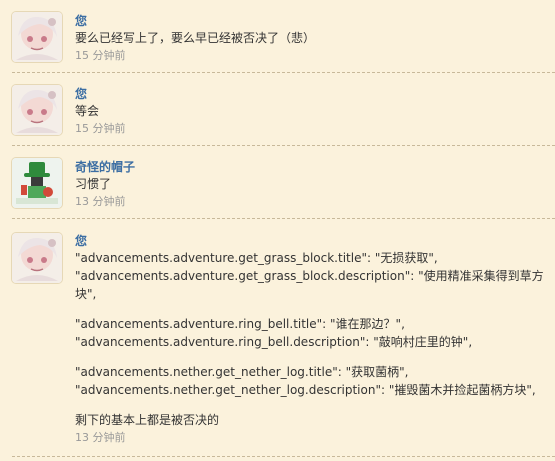 This screenshot has width=555, height=461. I want to click on comment-body: 您 要么已经写上了，要么早已经被否决了（悲） 15 分钟前, so click(310, 38).